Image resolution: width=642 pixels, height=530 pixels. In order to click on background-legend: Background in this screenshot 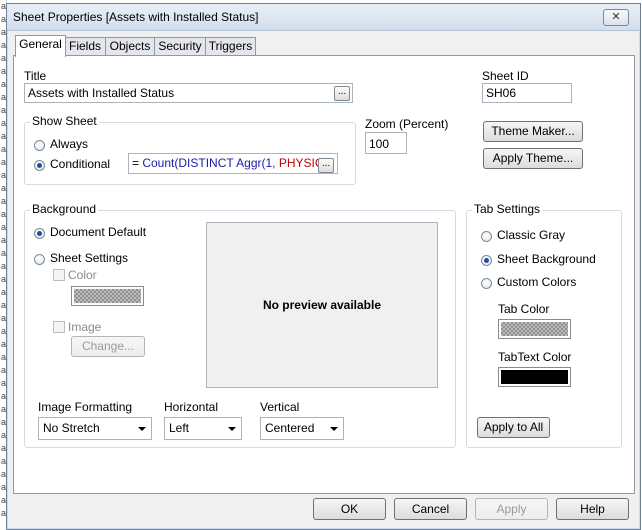, I will do `click(64, 209)`.